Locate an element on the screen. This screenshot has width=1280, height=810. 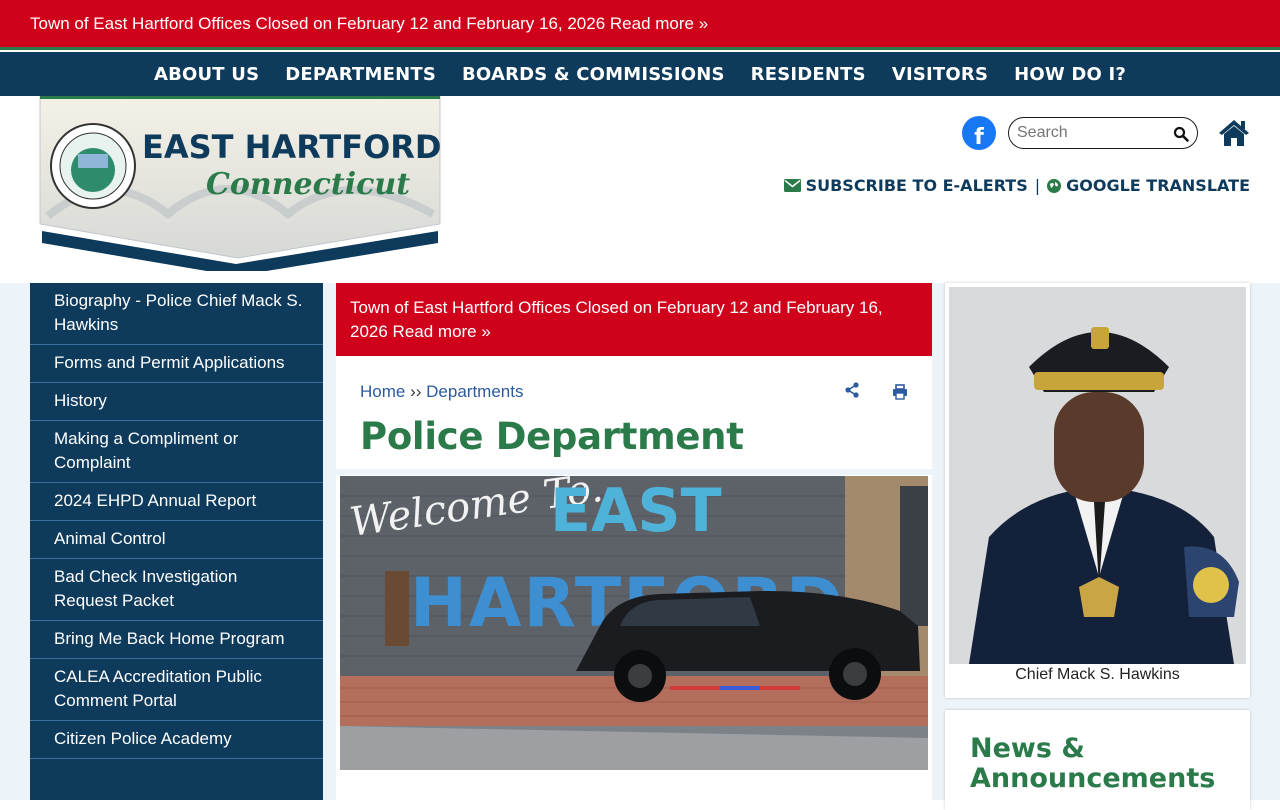
news-title: News & Announcements is located at coordinates (1110, 764).